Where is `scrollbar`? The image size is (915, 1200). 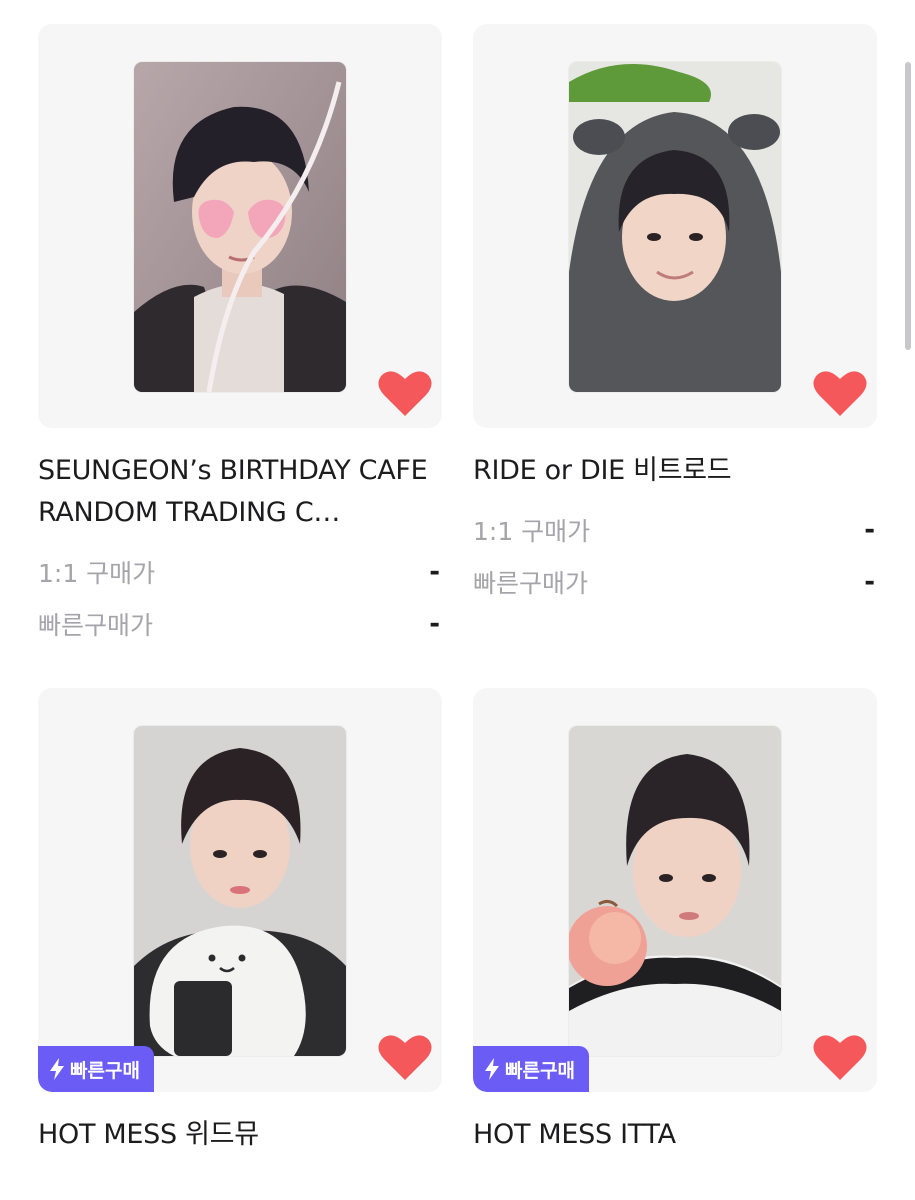 scrollbar is located at coordinates (908, 206).